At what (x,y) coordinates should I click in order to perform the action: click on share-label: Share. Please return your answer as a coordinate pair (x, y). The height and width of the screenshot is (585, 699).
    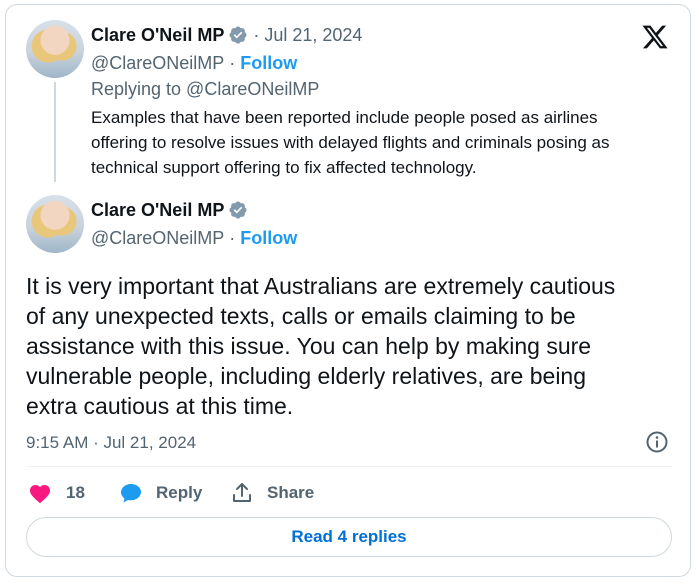
    Looking at the image, I should click on (291, 492).